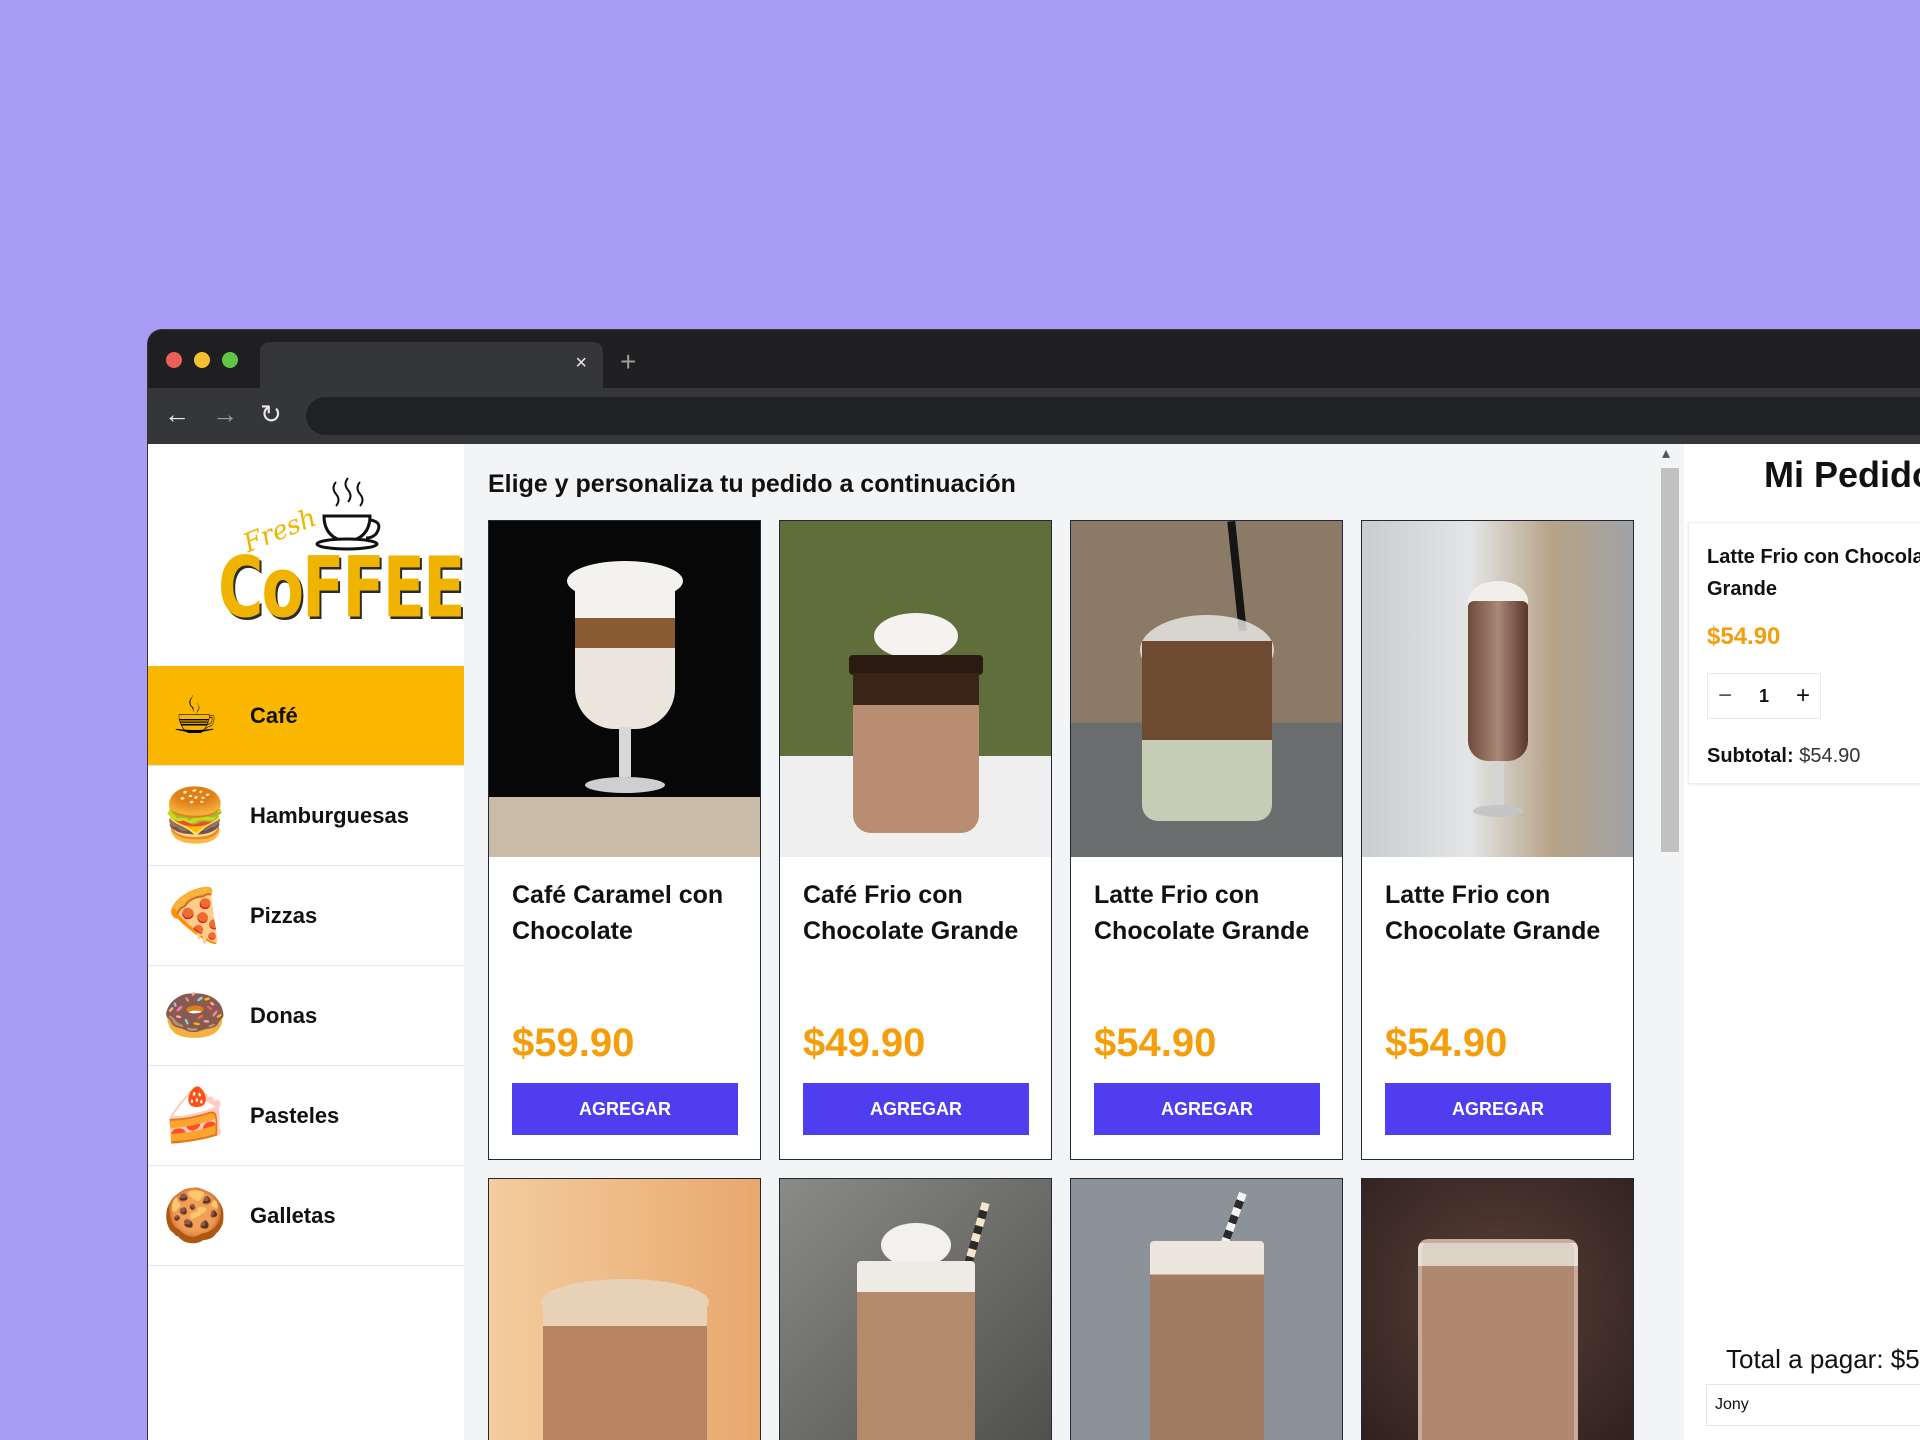 The image size is (1920, 1440). I want to click on donut-icon: 🍩, so click(195, 1015).